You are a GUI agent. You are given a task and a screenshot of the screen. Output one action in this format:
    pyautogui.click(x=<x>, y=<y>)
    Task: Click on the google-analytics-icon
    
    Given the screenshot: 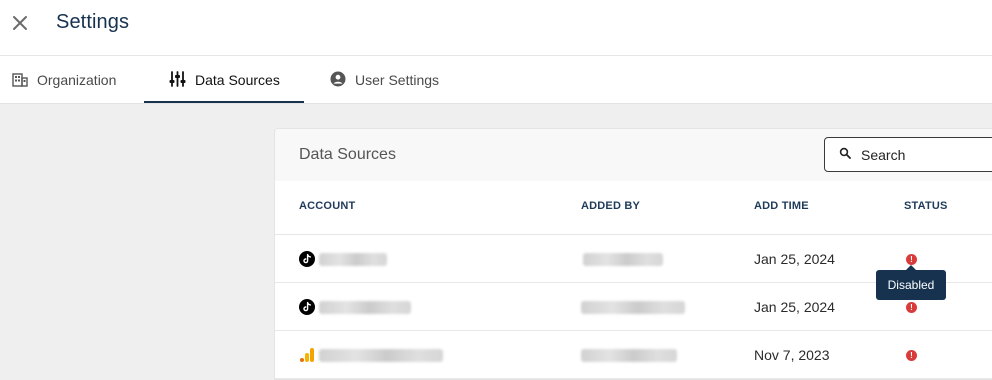 What is the action you would take?
    pyautogui.click(x=307, y=355)
    